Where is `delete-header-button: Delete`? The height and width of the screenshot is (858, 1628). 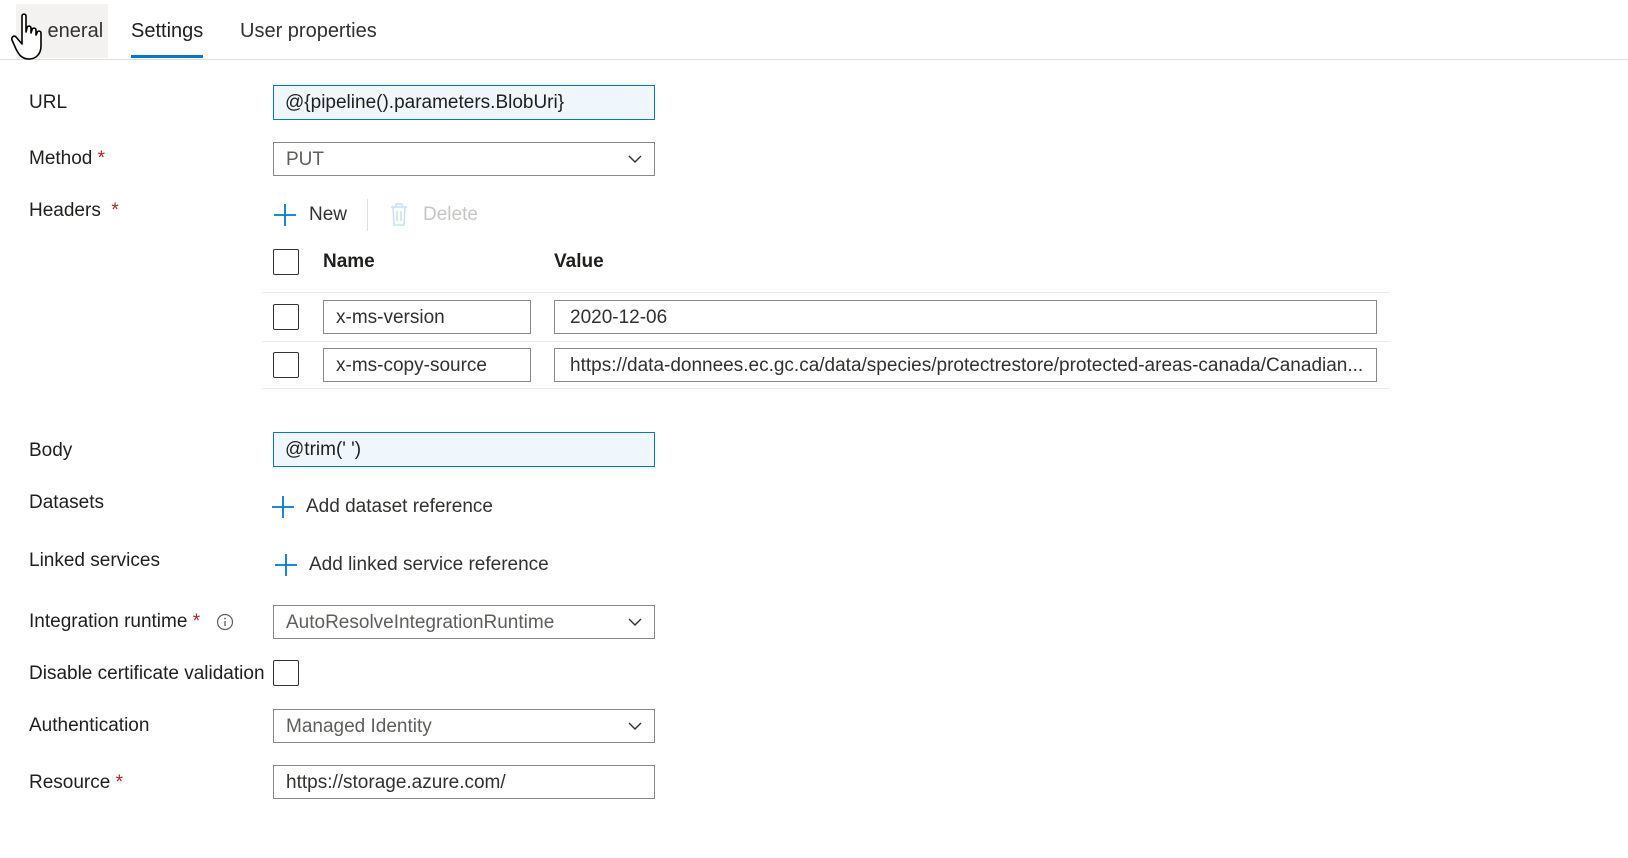
delete-header-button: Delete is located at coordinates (439, 215).